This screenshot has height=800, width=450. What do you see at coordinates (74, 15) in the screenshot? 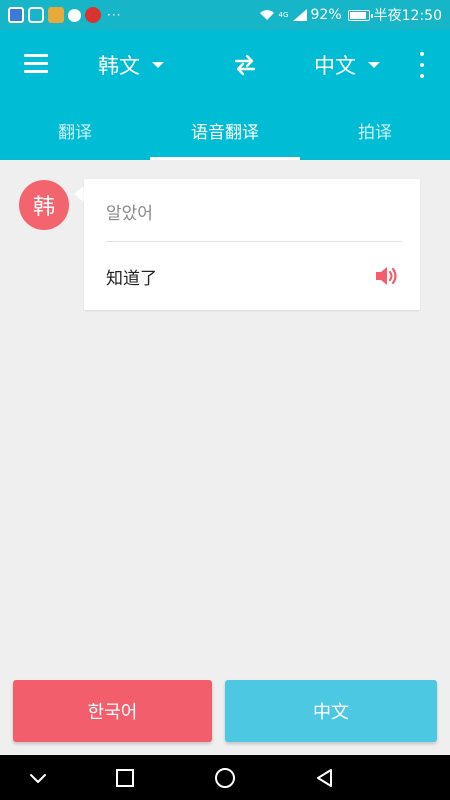
I see `chat-notification-icon` at bounding box center [74, 15].